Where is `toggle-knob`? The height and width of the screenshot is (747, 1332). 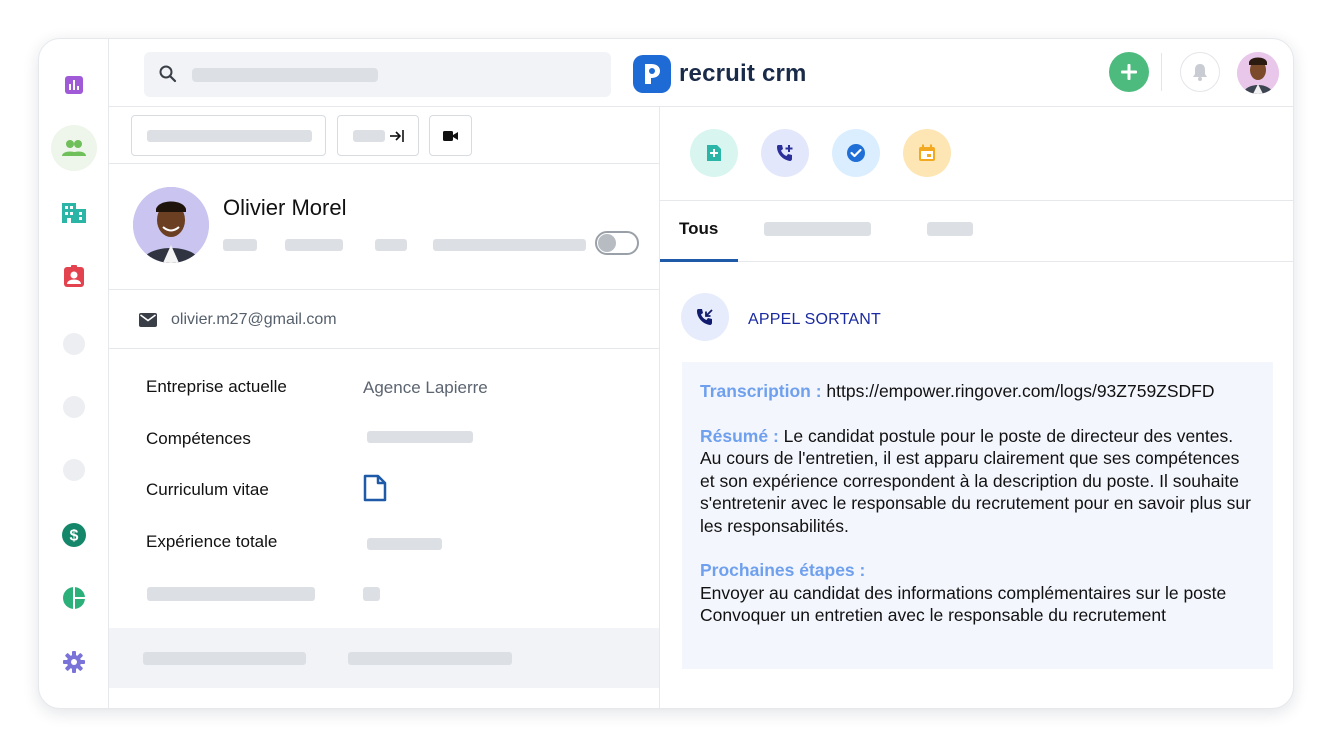
toggle-knob is located at coordinates (607, 243).